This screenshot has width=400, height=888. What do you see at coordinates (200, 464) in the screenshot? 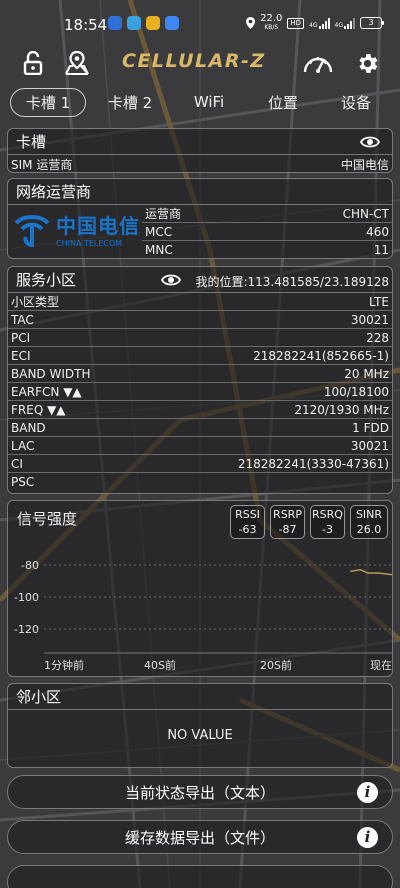
I see `table-row: CI 218282241(3330-47361)` at bounding box center [200, 464].